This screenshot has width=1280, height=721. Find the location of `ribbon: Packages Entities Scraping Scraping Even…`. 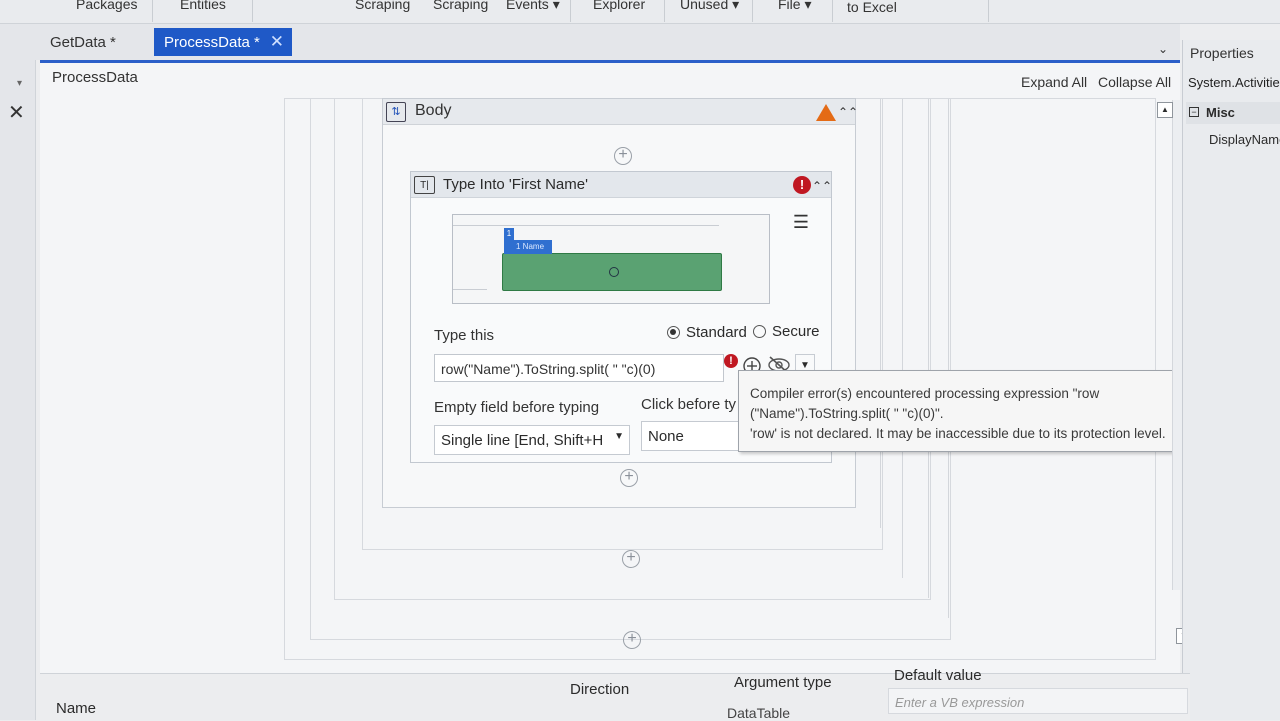

ribbon: Packages Entities Scraping Scraping Even… is located at coordinates (640, 12).